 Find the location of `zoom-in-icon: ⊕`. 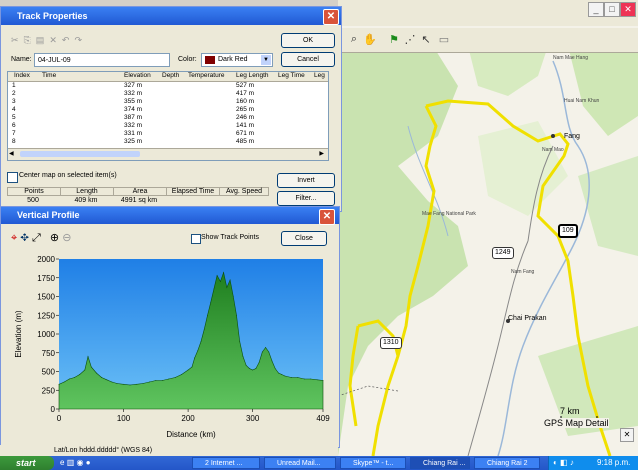

zoom-in-icon: ⊕ is located at coordinates (54, 238).